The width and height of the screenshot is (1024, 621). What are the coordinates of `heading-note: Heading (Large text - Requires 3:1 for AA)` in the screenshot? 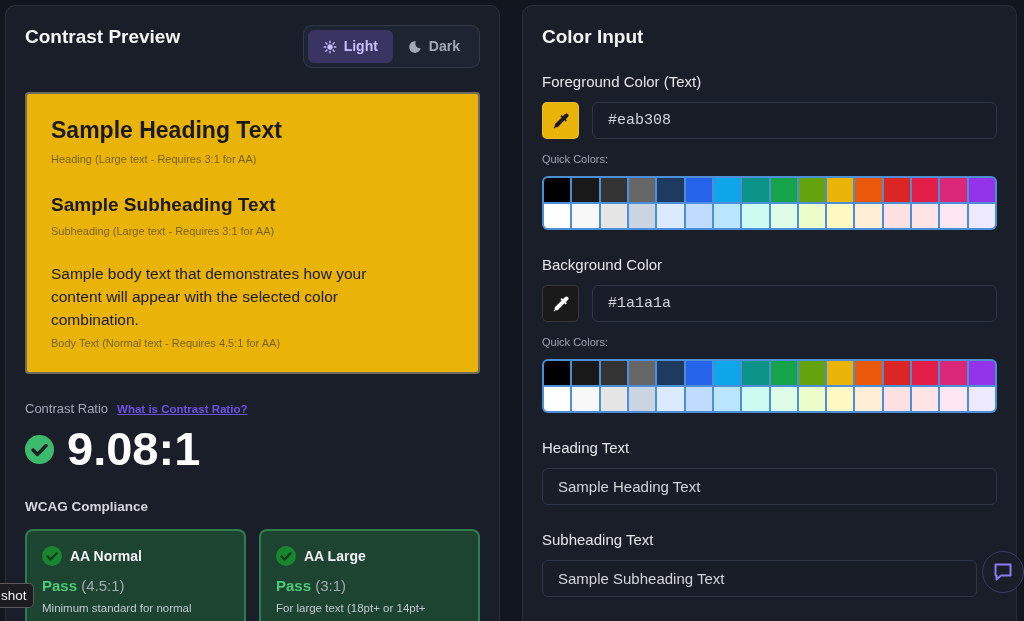 It's located at (154, 159).